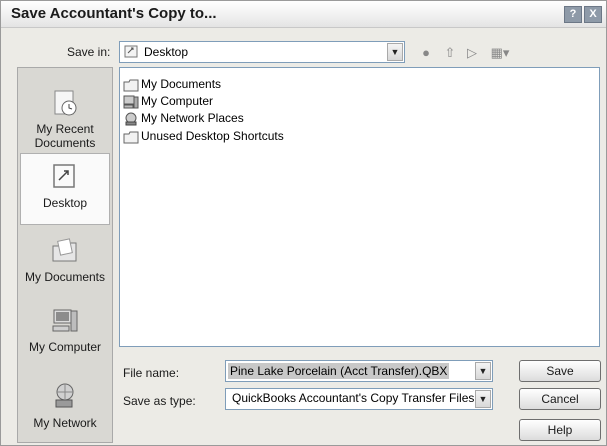 The image size is (607, 446). Describe the element at coordinates (65, 203) in the screenshot. I see `place-label: Desktop` at that location.